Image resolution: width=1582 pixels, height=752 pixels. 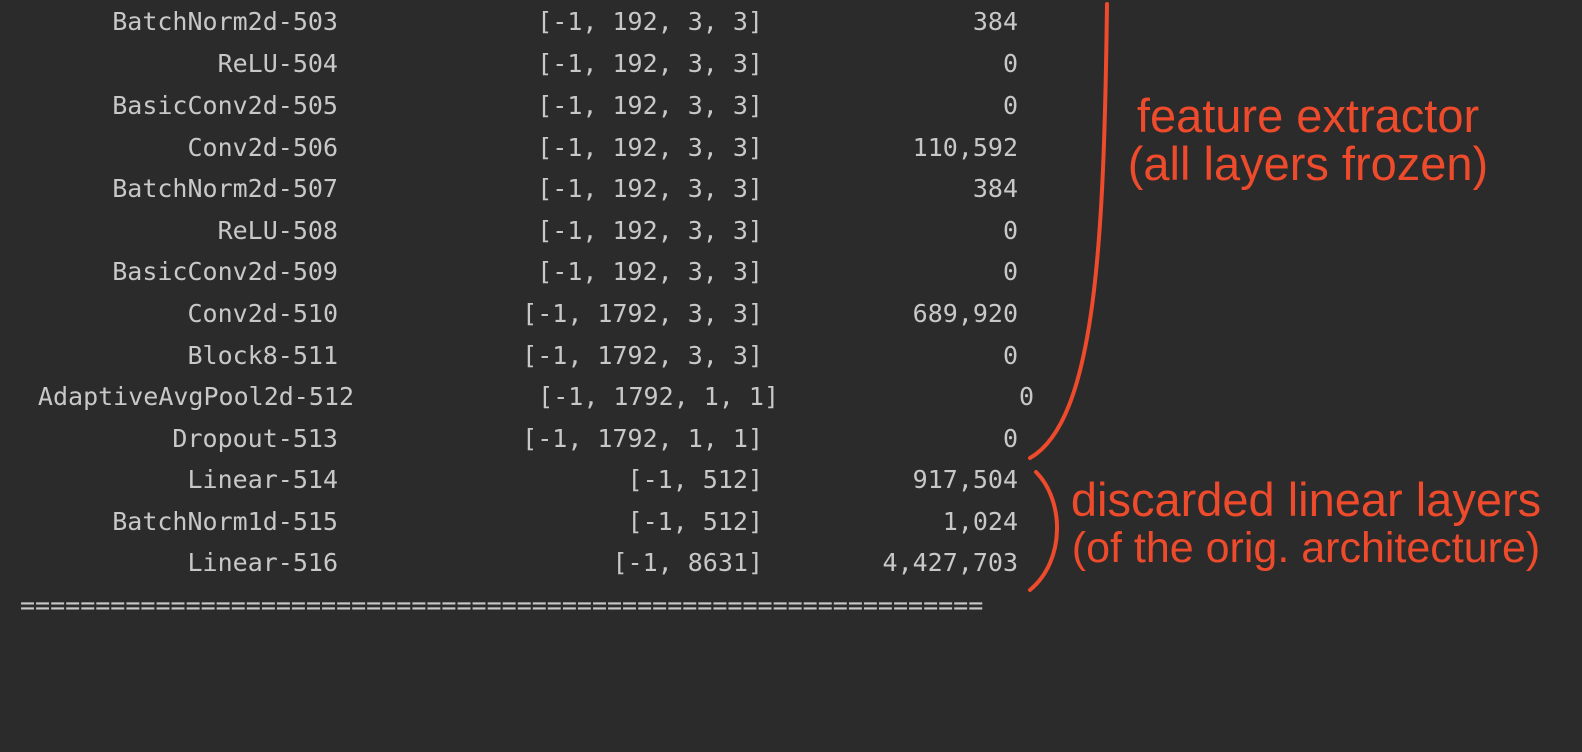 What do you see at coordinates (225, 521) in the screenshot?
I see `layer-name: BatchNorm1d-515` at bounding box center [225, 521].